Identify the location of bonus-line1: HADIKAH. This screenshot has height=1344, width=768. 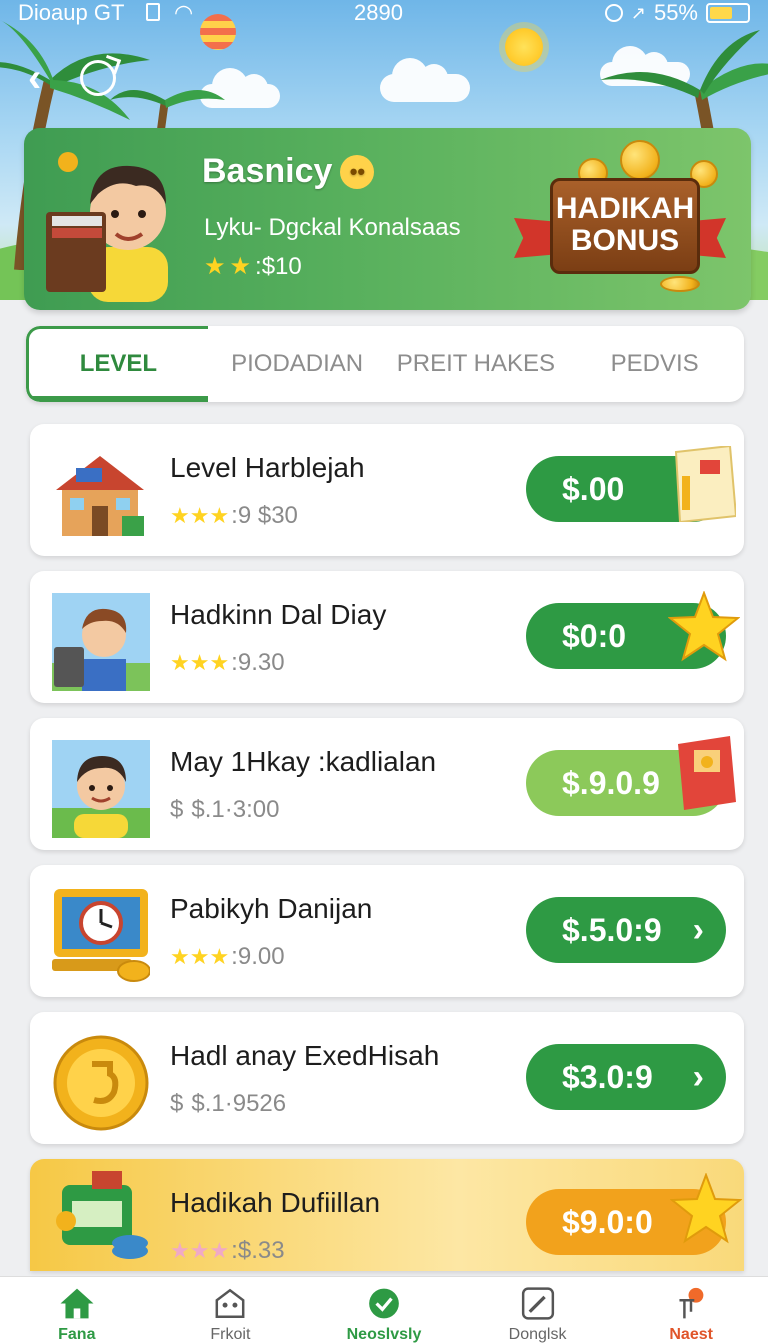
(625, 208).